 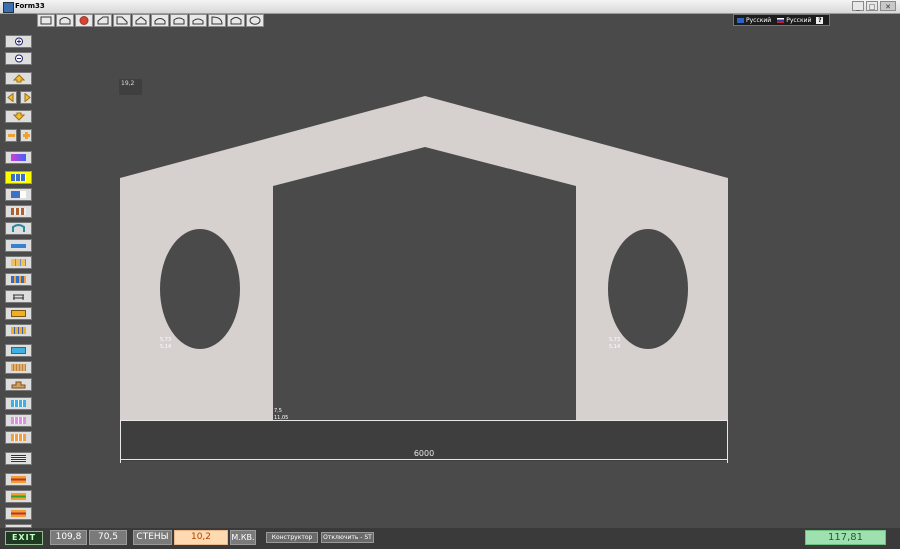 What do you see at coordinates (18, 384) in the screenshot?
I see `step-tool-button` at bounding box center [18, 384].